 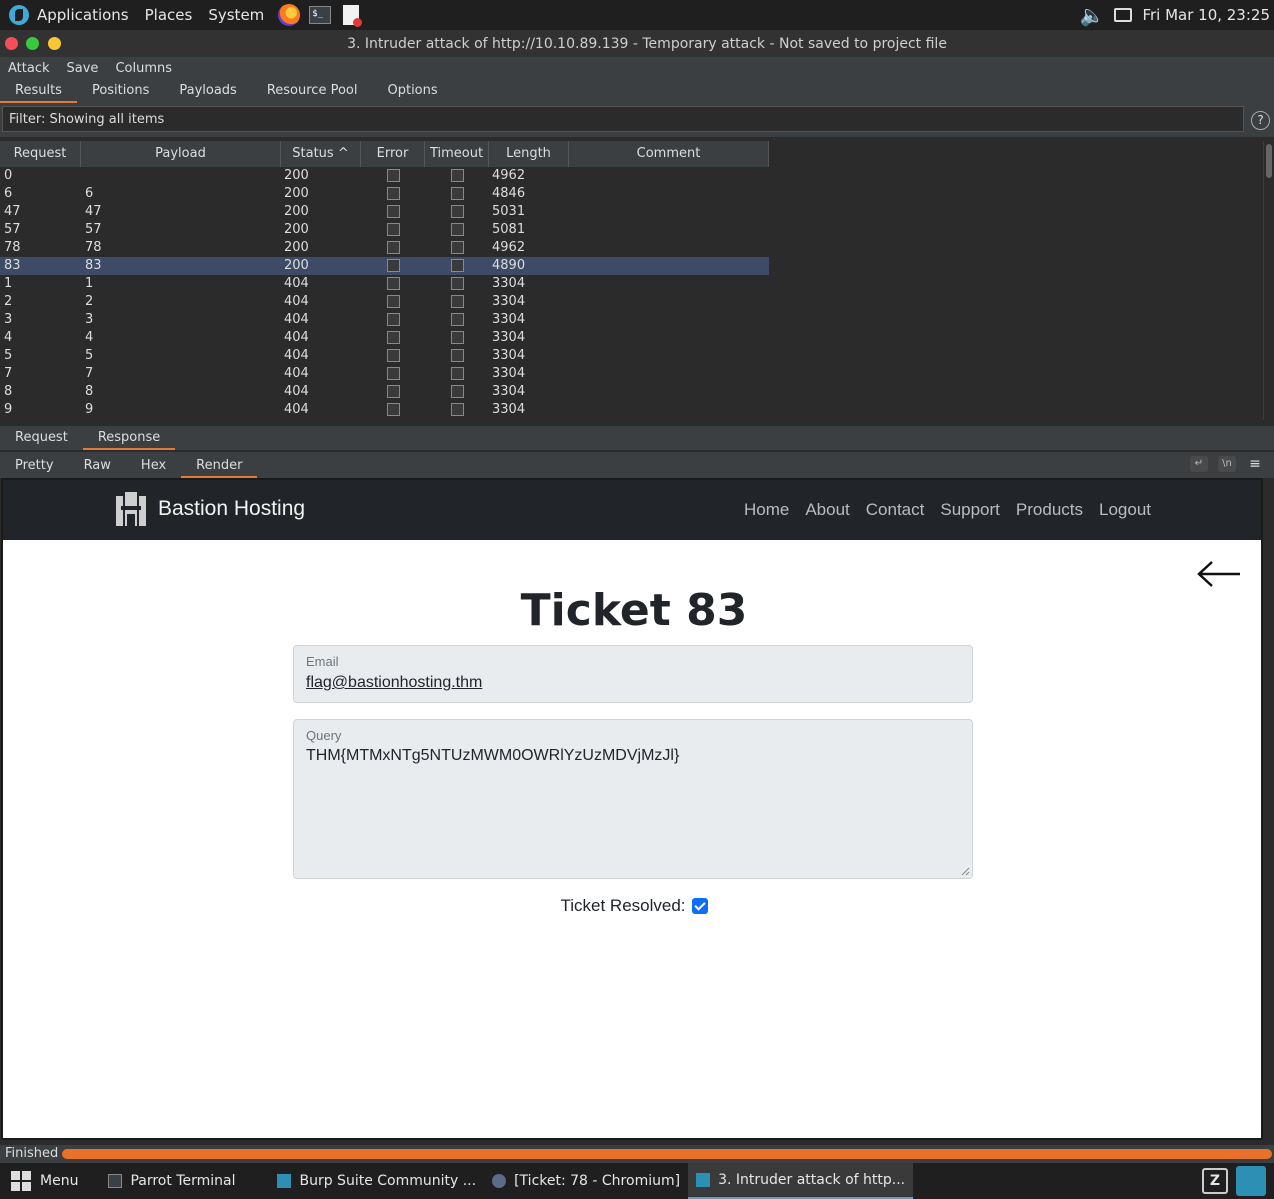 I want to click on tab-raw: Raw, so click(x=97, y=465).